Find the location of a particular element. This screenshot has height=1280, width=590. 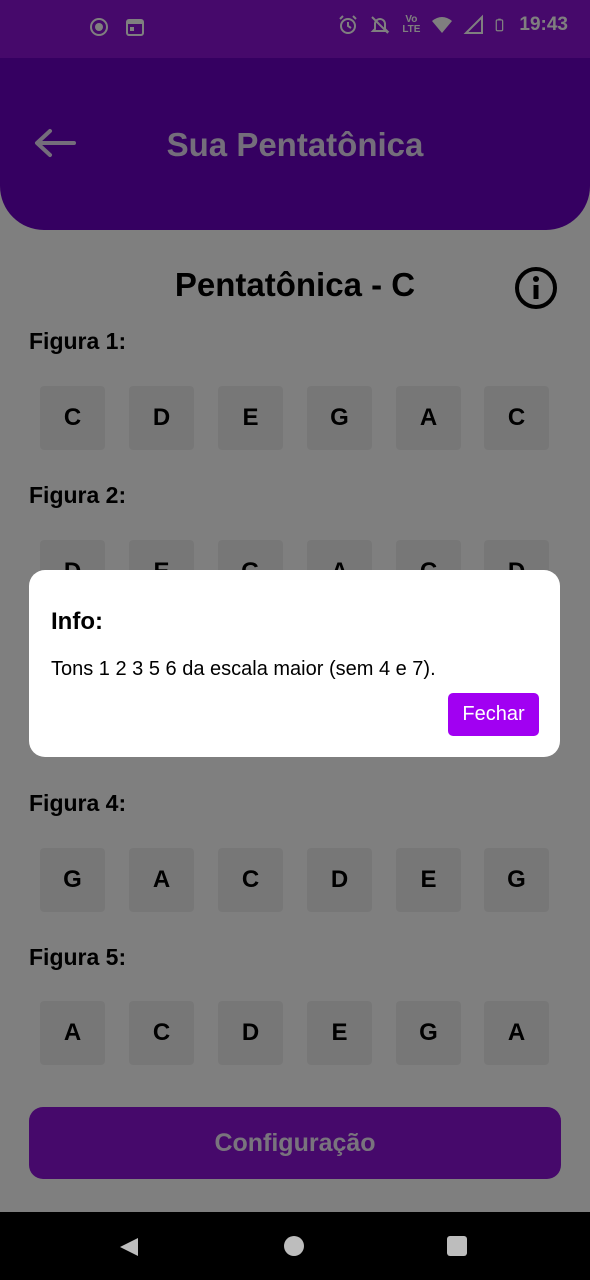

nav-recents-icon is located at coordinates (457, 1246).